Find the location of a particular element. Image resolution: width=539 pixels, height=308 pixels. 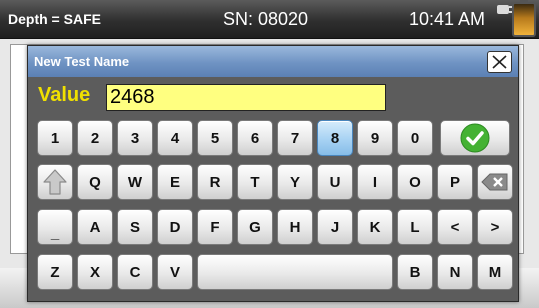

key-less-than: < is located at coordinates (455, 227).